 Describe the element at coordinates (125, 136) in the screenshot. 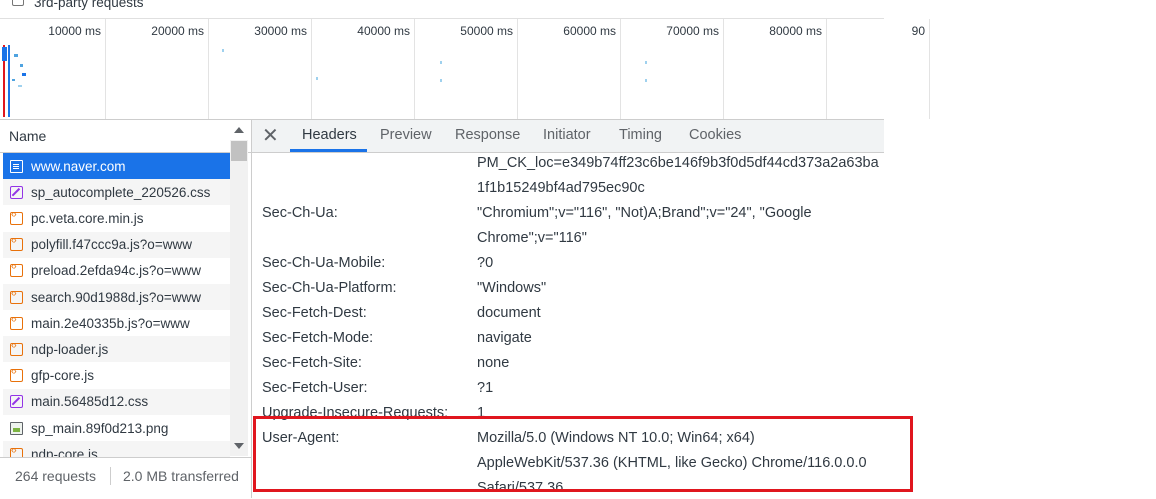

I see `name-column-header: Name` at that location.